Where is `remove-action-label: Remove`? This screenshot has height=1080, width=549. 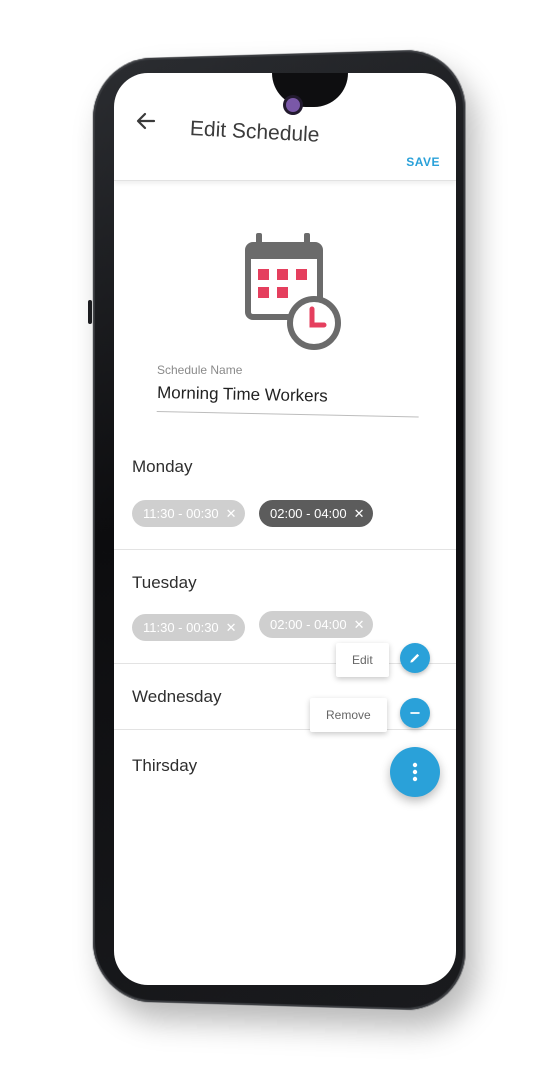 remove-action-label: Remove is located at coordinates (348, 715).